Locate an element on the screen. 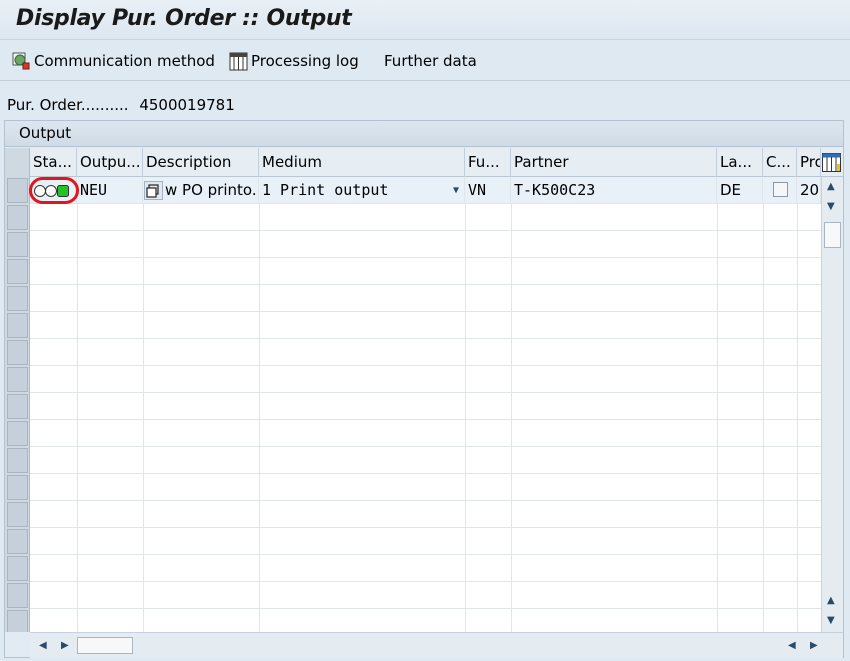  language-cell: DE is located at coordinates (740, 190).